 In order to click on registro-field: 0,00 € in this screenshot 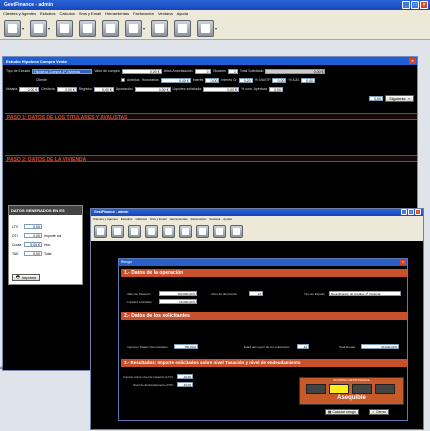, I will do `click(103, 89)`.